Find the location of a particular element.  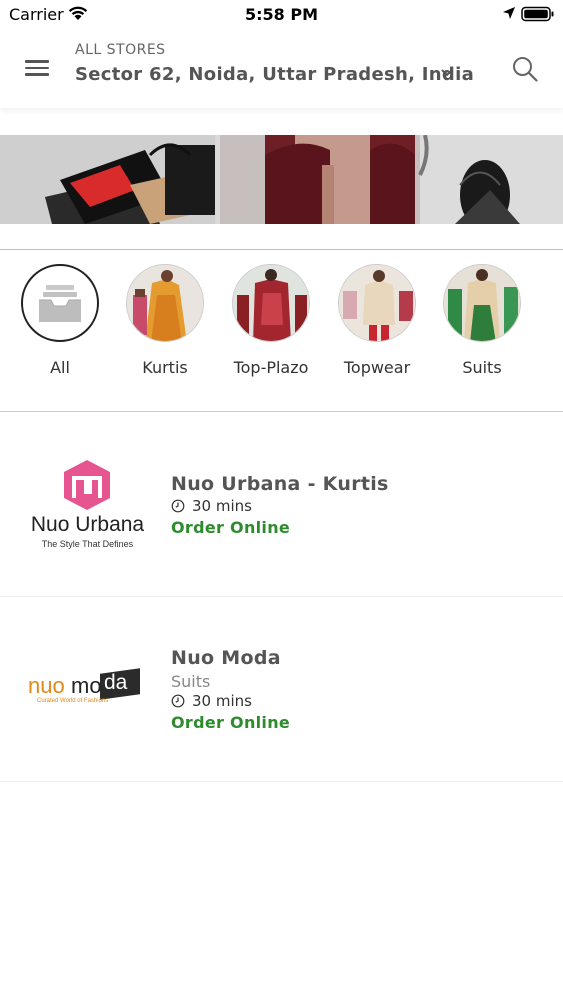

location-selector: Sector 62, Noida, Uttar Pradesh, India is located at coordinates (274, 74).